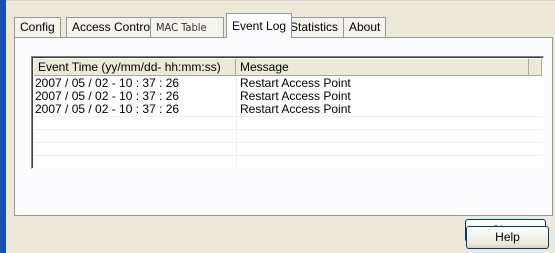 This screenshot has height=253, width=555. What do you see at coordinates (507, 237) in the screenshot?
I see `help-button: Help` at bounding box center [507, 237].